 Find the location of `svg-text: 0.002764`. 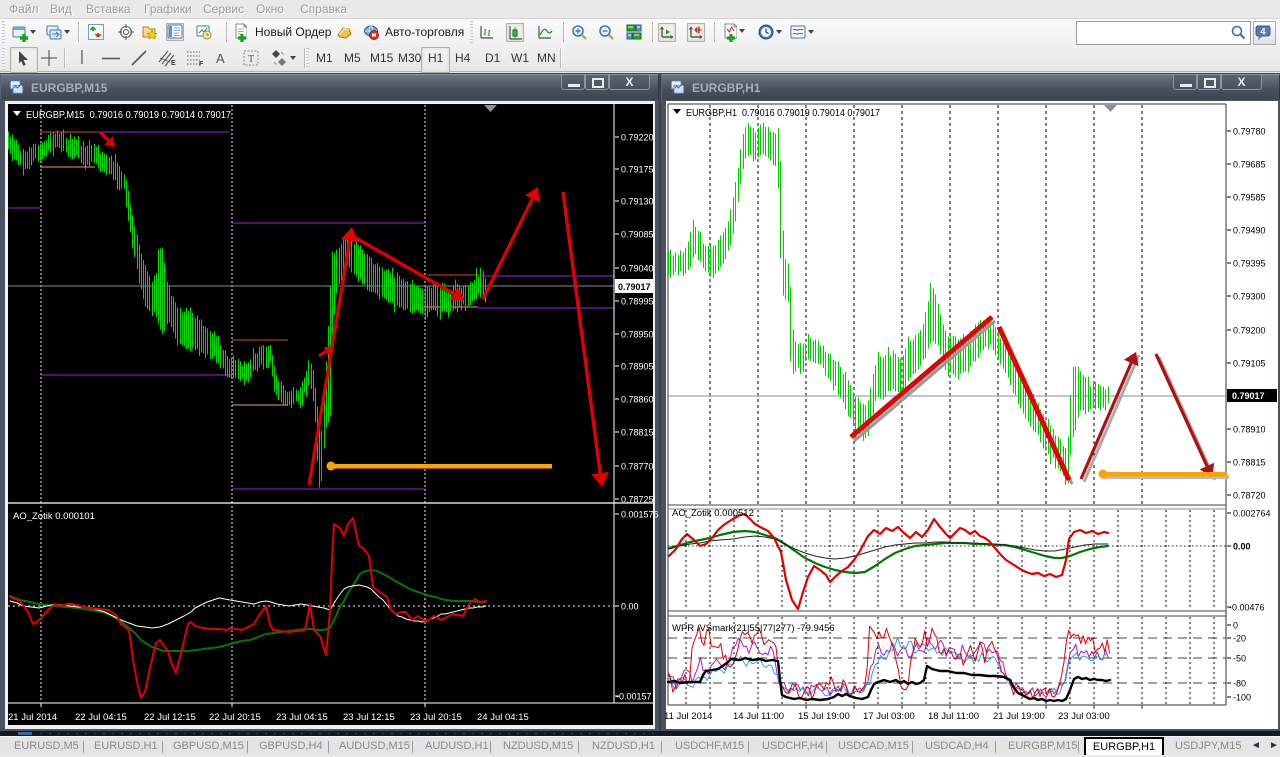

svg-text: 0.002764 is located at coordinates (1252, 514).